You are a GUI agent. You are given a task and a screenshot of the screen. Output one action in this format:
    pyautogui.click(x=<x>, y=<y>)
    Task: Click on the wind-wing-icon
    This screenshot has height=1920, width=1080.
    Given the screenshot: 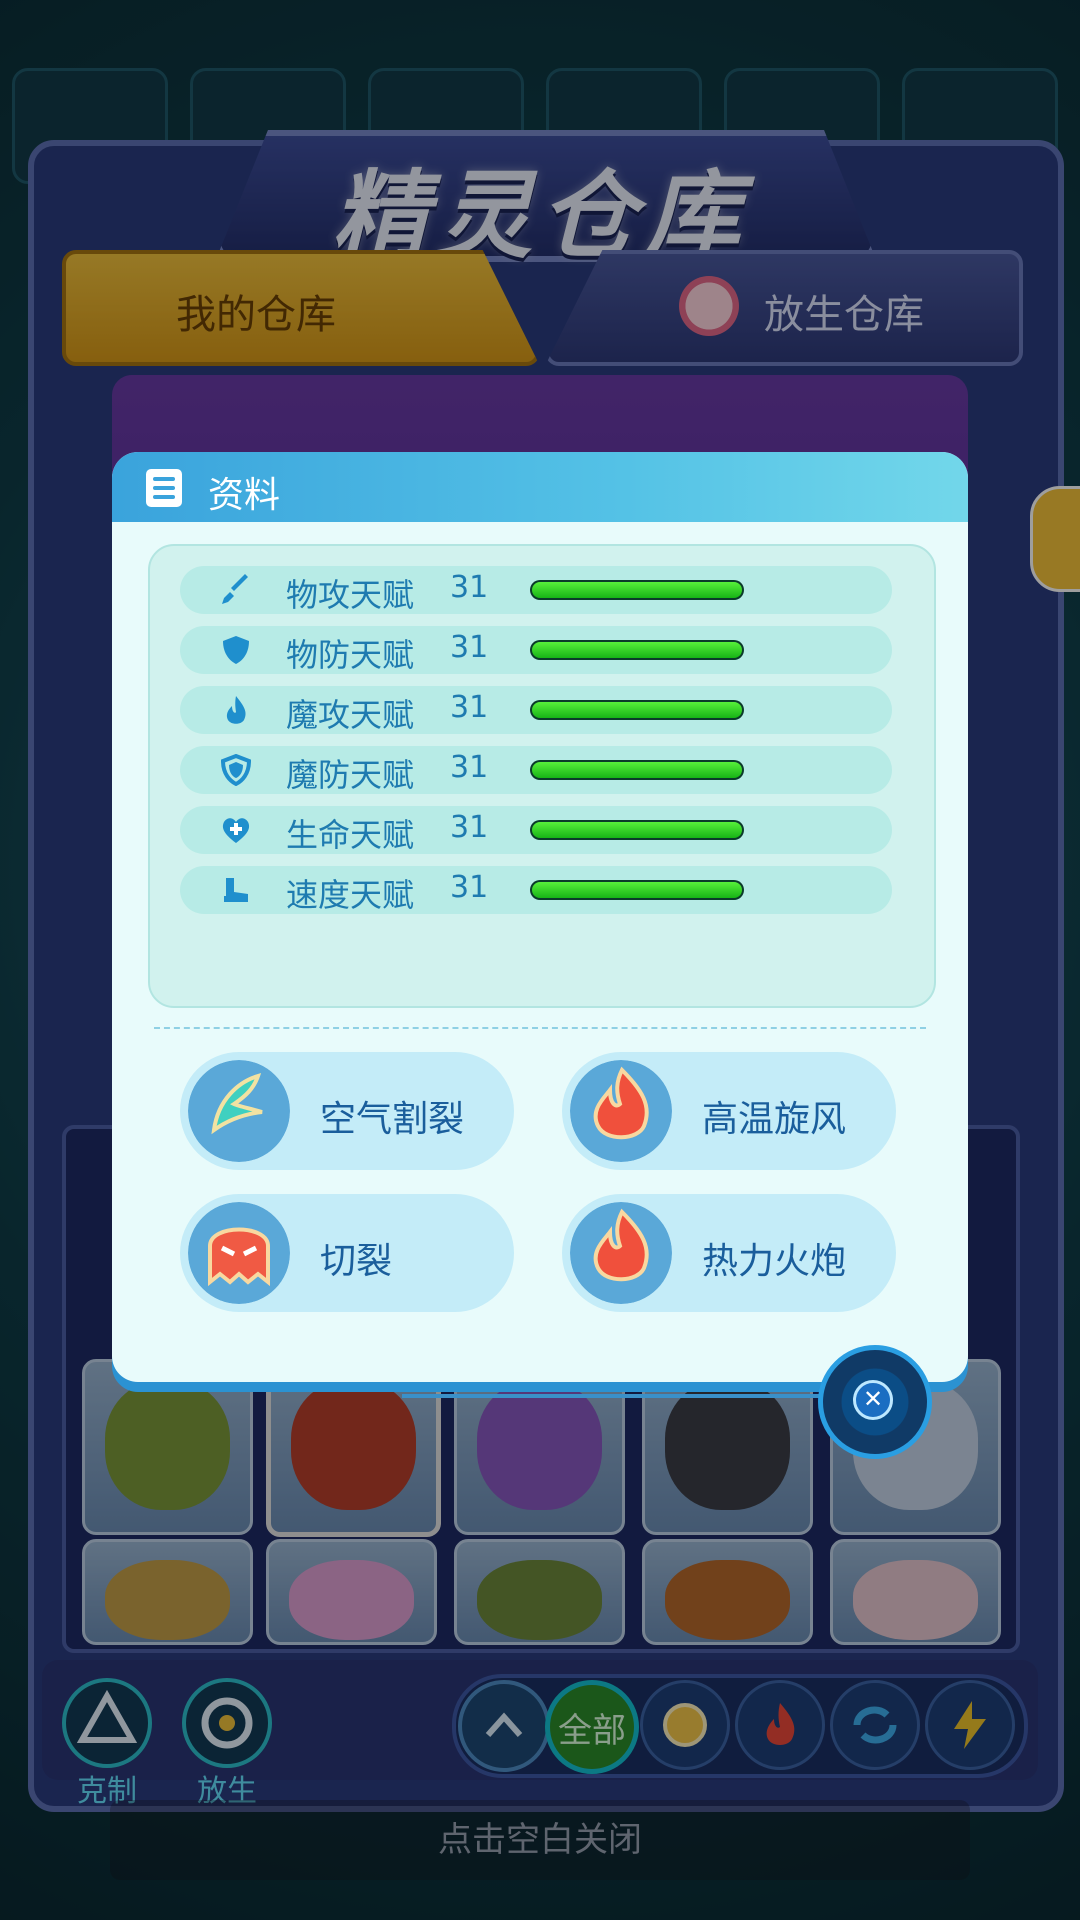 What is the action you would take?
    pyautogui.click(x=239, y=1111)
    